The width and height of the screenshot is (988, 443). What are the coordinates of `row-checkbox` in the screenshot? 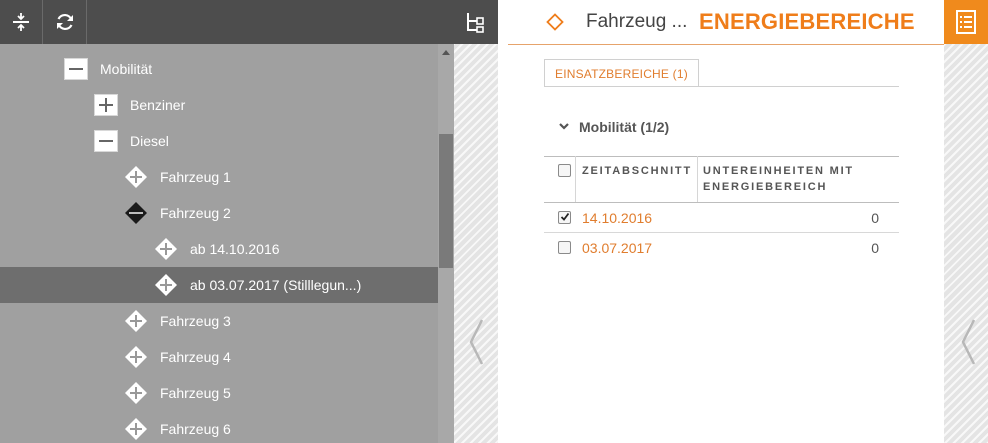 It's located at (564, 247).